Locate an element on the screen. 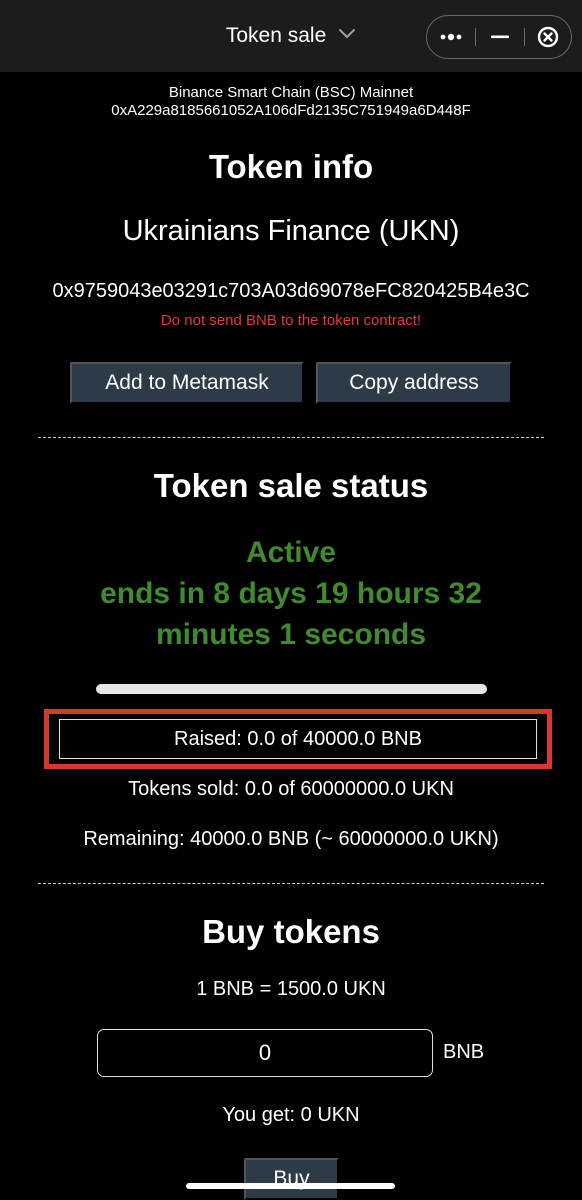 The height and width of the screenshot is (1200, 582). add-to-metamask-button: Add to Metamask is located at coordinates (187, 383).